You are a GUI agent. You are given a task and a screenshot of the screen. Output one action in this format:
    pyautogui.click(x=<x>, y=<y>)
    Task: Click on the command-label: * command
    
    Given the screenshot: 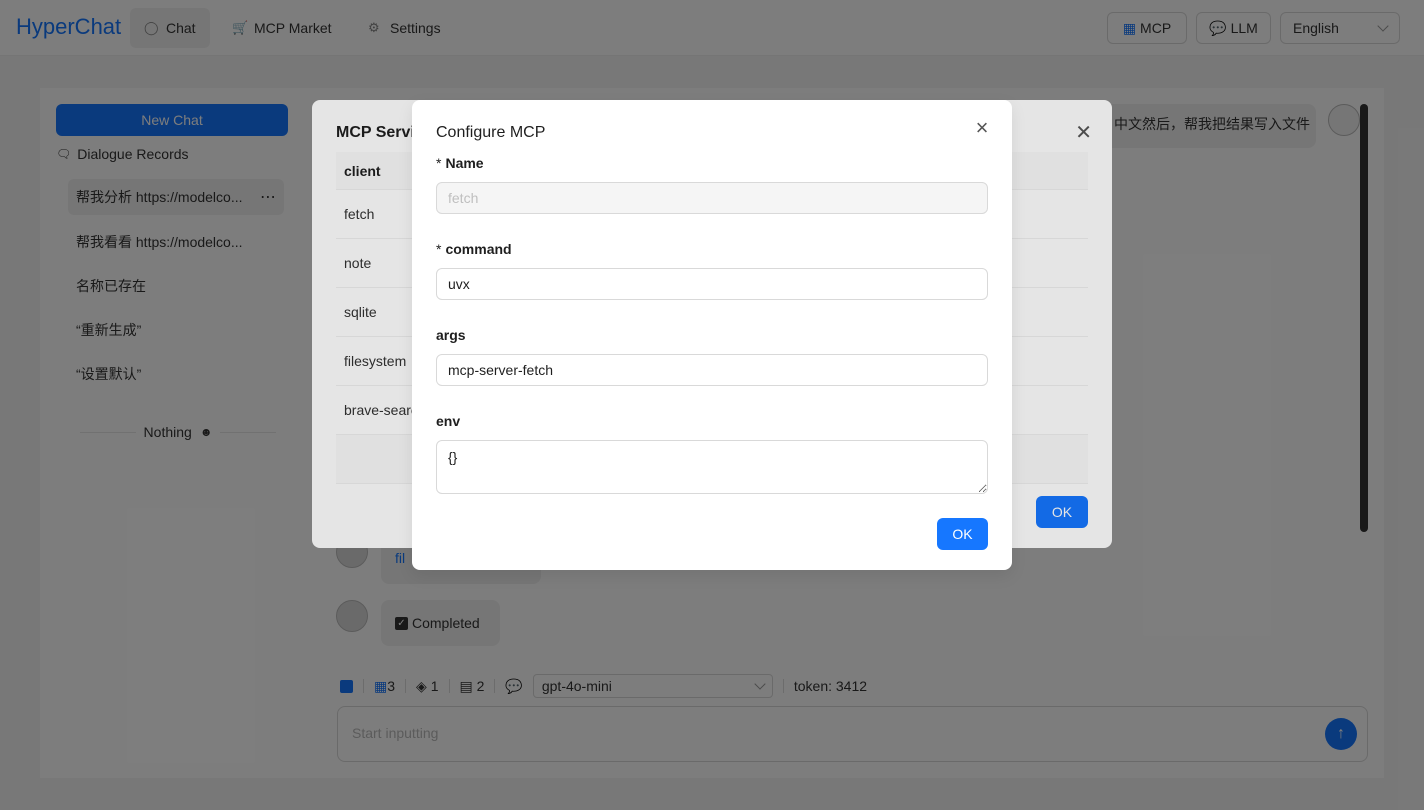 What is the action you would take?
    pyautogui.click(x=474, y=249)
    